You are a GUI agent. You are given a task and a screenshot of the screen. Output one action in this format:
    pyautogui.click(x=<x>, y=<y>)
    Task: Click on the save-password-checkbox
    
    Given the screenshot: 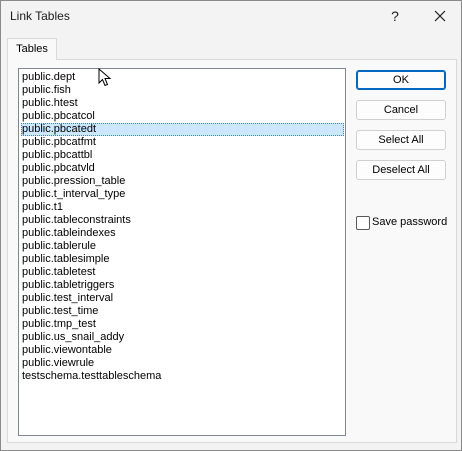 What is the action you would take?
    pyautogui.click(x=363, y=223)
    